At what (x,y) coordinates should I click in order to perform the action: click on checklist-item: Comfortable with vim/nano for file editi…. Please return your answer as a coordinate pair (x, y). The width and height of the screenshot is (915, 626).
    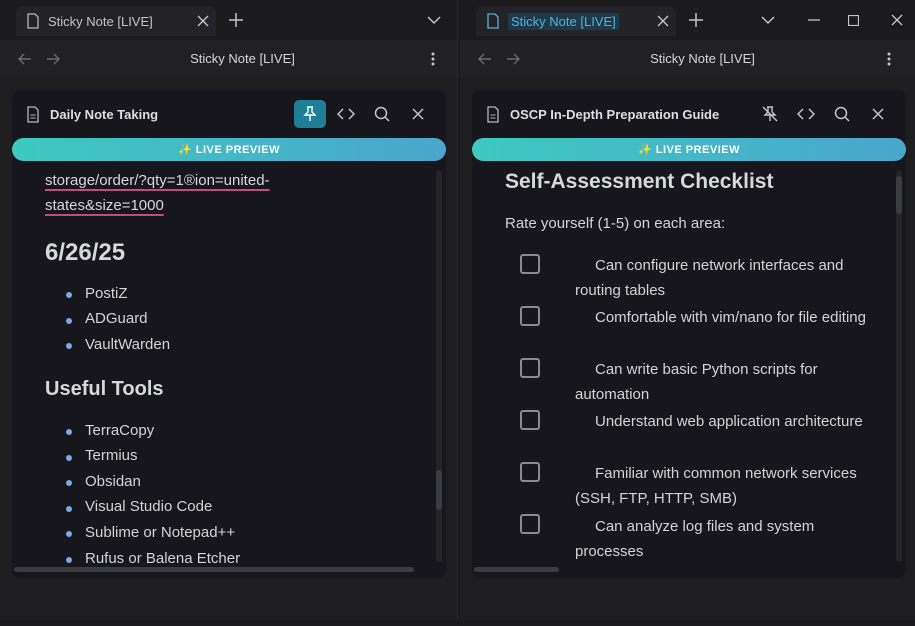
    Looking at the image, I should click on (730, 317).